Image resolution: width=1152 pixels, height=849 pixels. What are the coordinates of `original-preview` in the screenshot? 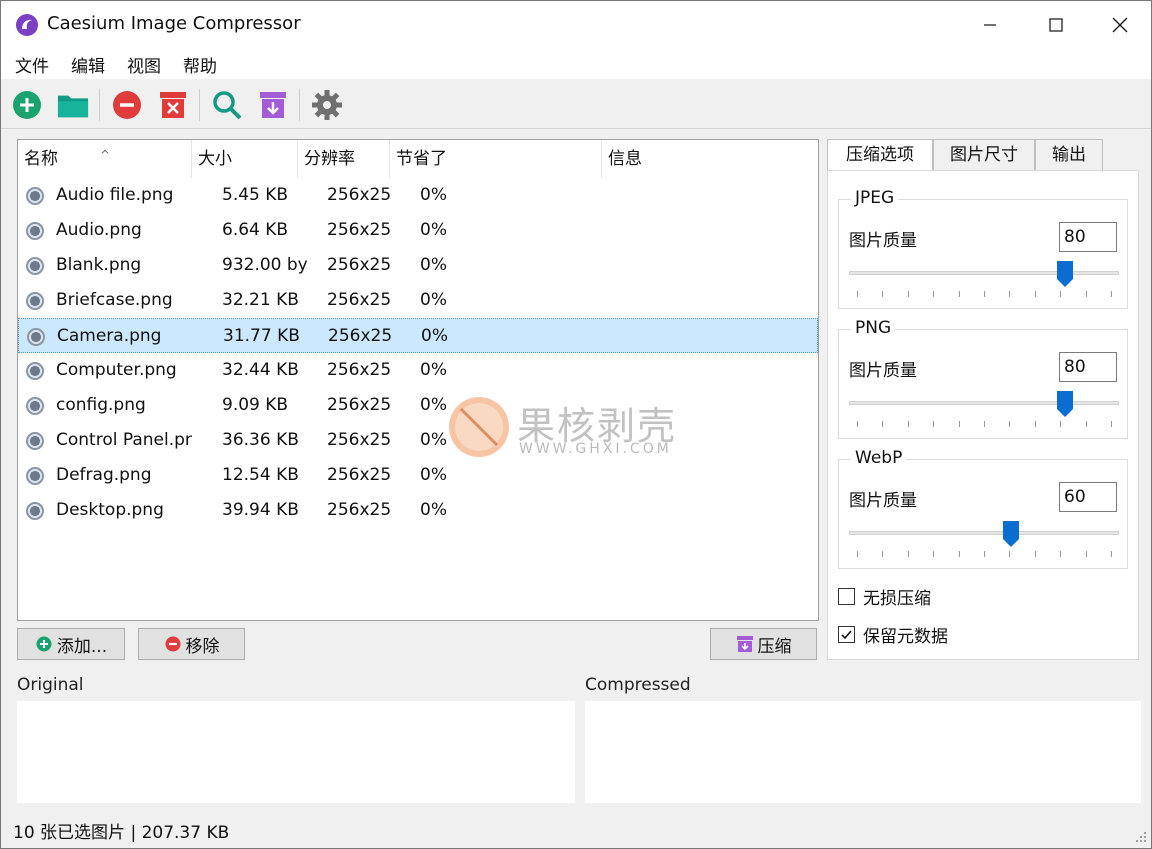 It's located at (296, 752).